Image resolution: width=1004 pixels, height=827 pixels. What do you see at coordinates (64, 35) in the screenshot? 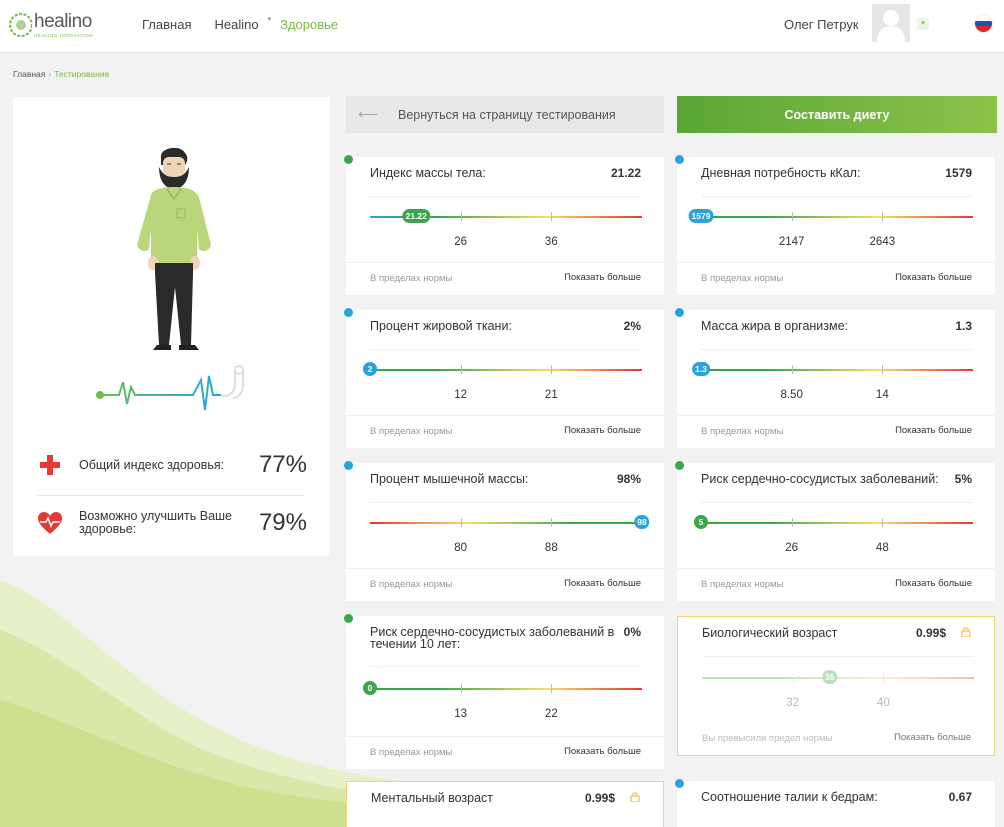
I see `logo-subtitle: HEALING INNOVATION` at bounding box center [64, 35].